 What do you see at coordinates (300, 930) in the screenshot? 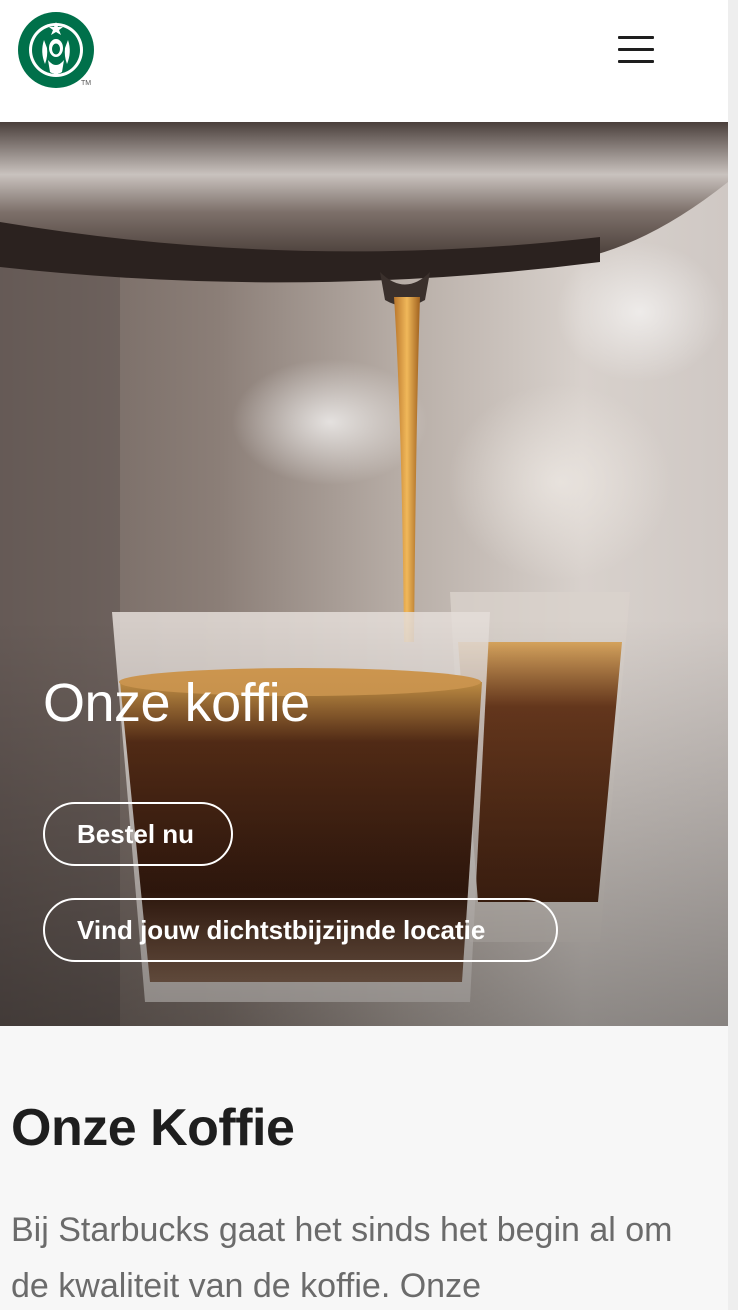
I see `find-location-button: Vind jouw dichtstbijzijnde locatie` at bounding box center [300, 930].